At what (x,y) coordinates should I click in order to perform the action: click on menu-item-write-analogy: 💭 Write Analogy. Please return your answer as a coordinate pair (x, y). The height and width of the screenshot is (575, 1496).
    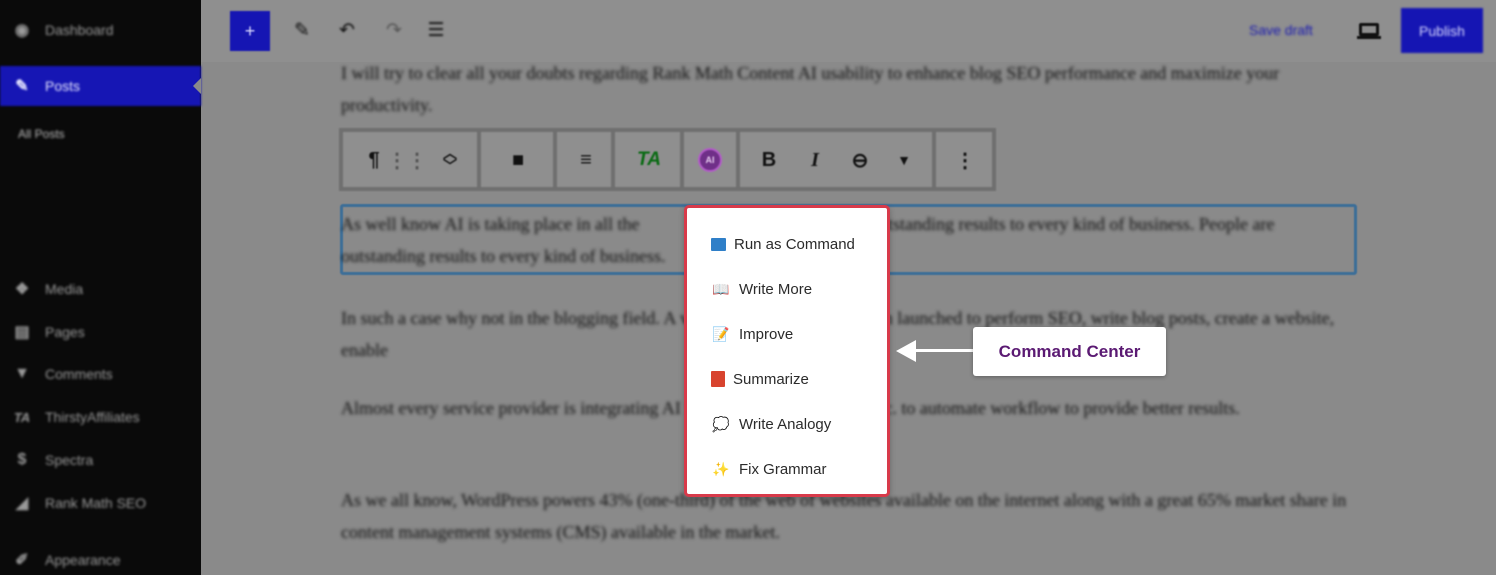
    Looking at the image, I should click on (771, 424).